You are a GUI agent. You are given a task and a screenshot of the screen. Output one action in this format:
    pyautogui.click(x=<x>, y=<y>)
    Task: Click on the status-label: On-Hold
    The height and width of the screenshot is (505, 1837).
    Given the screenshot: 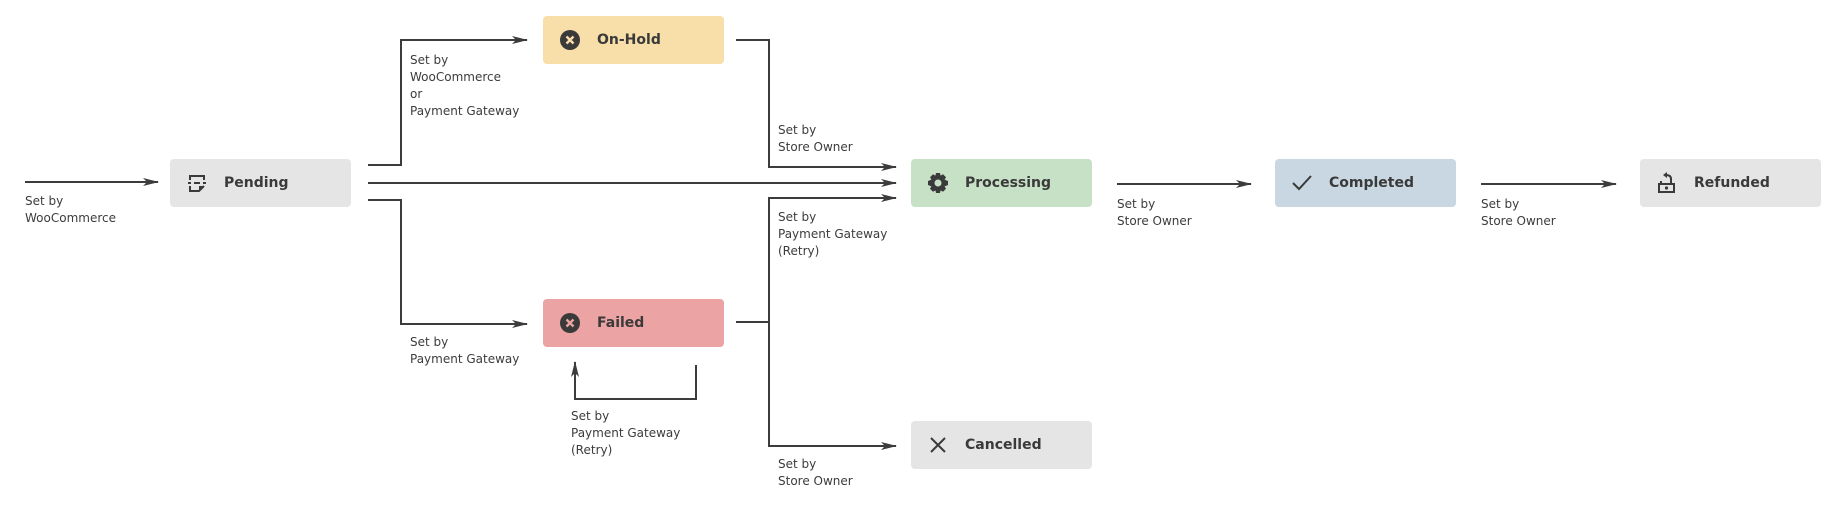 What is the action you would take?
    pyautogui.click(x=629, y=40)
    